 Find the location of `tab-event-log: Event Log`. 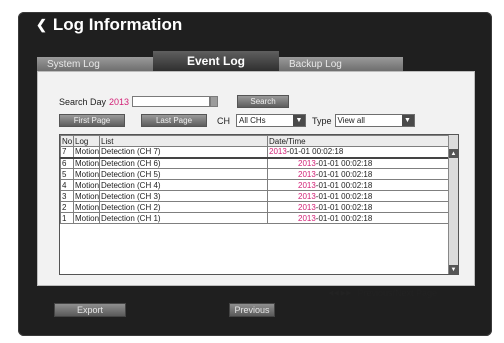

tab-event-log: Event Log is located at coordinates (216, 61).